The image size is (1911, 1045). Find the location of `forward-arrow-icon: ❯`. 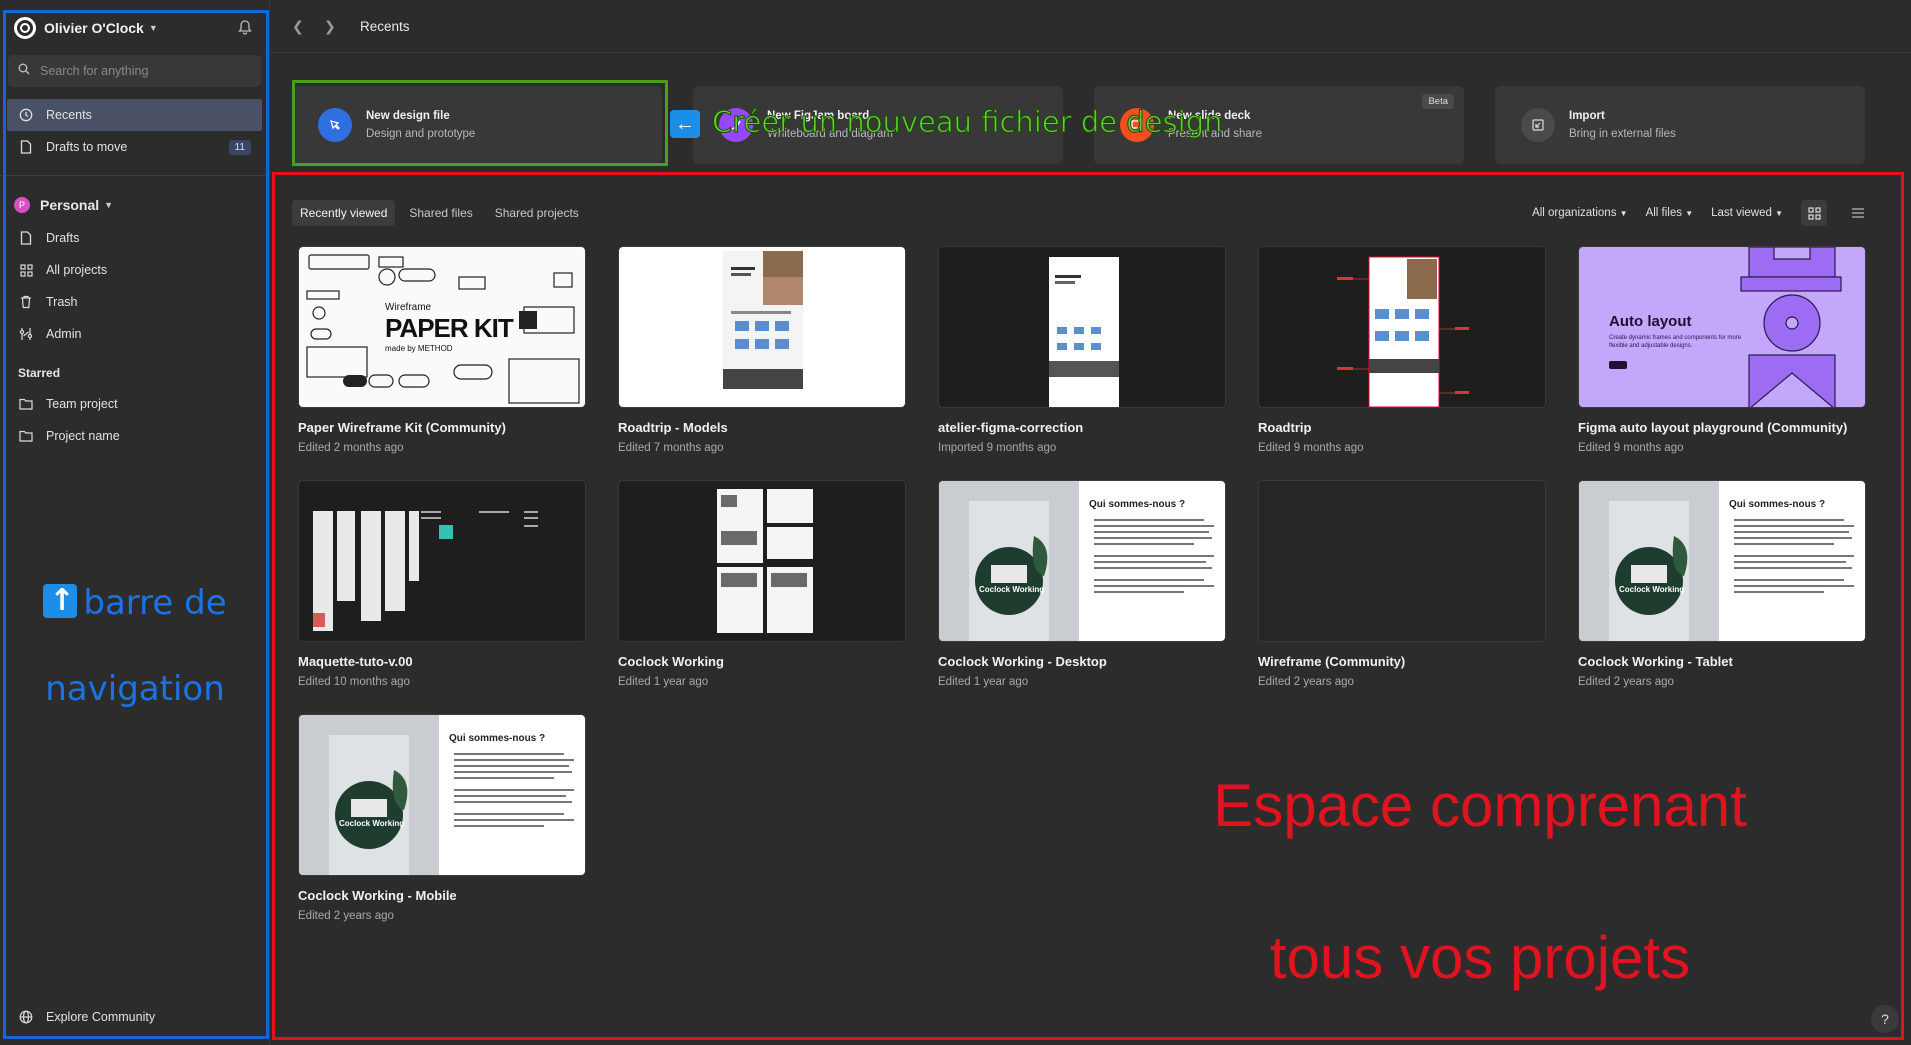

forward-arrow-icon: ❯ is located at coordinates (340, 26).